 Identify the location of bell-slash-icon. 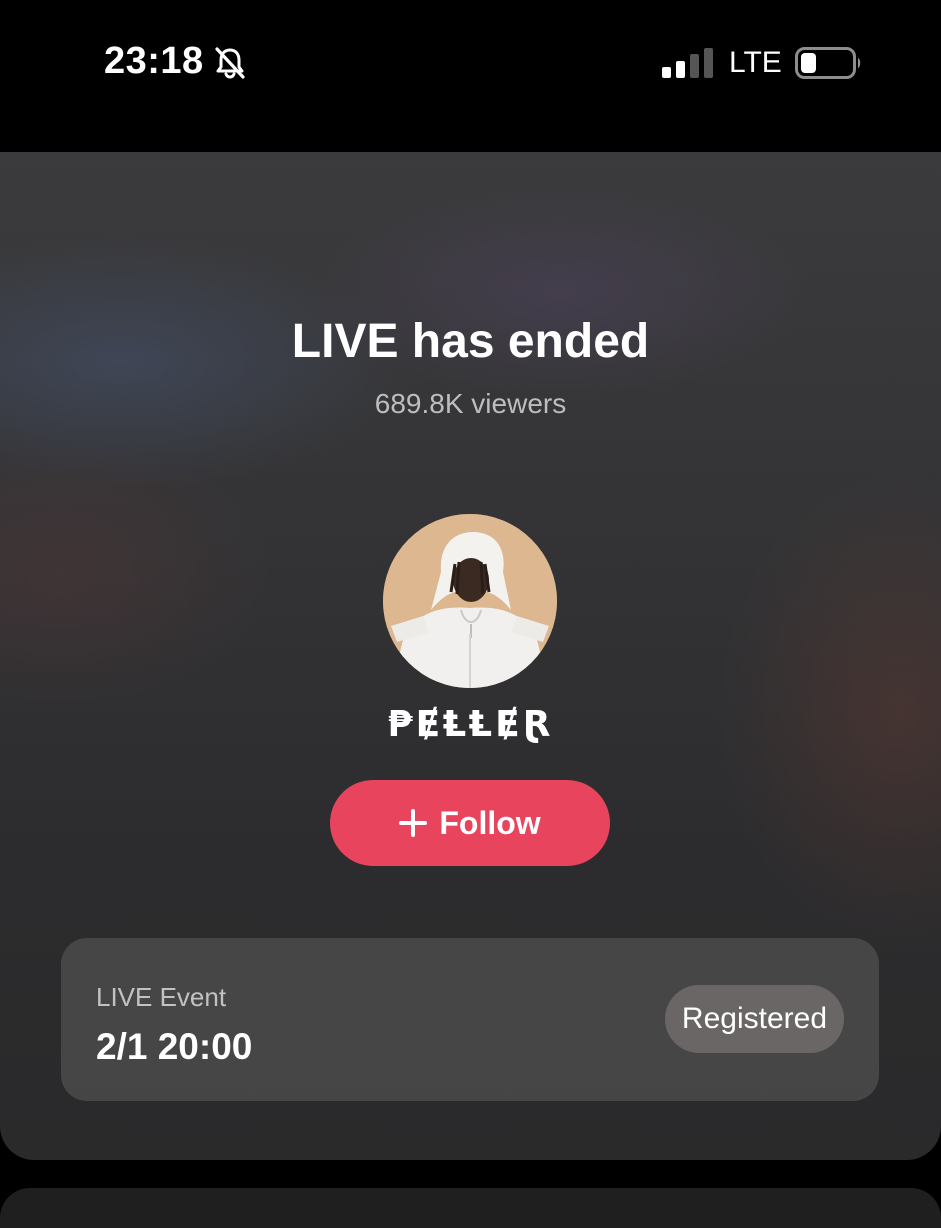
(230, 63).